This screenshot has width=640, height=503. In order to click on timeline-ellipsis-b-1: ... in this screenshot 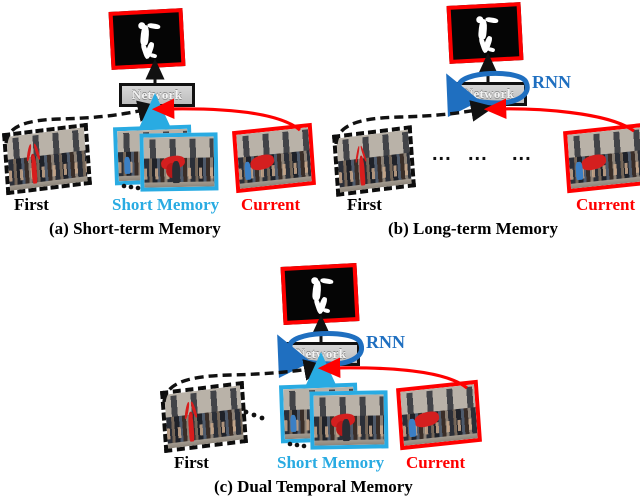, I will do `click(442, 154)`.